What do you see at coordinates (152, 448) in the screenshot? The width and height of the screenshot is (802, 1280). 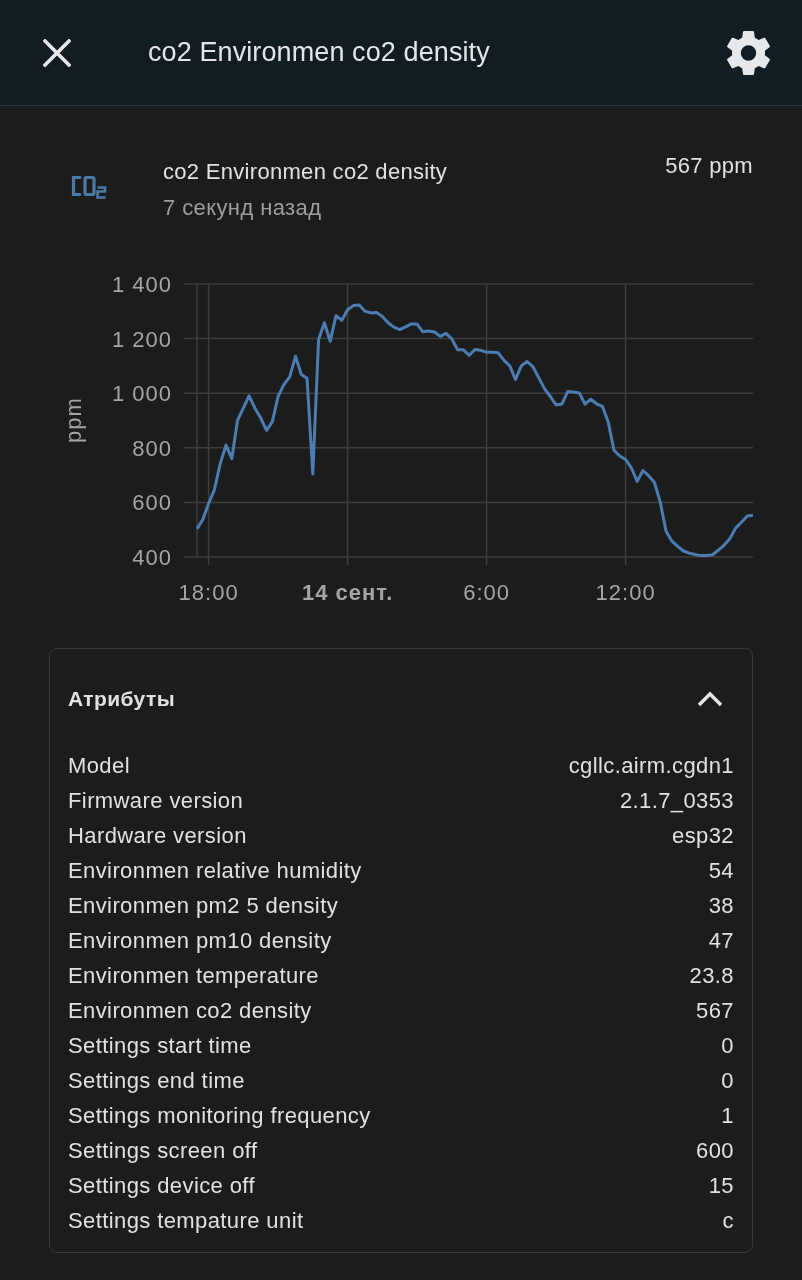 I see `y-tick-label: 800` at bounding box center [152, 448].